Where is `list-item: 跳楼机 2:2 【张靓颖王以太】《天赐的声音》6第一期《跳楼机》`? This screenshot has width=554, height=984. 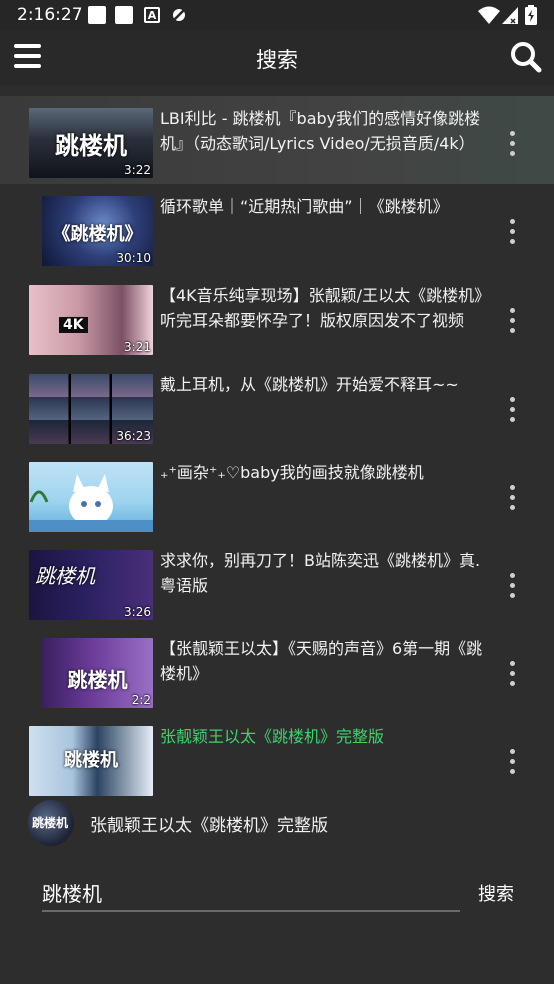 list-item: 跳楼机 2:2 【张靓颖王以太】《天赐的声音》6第一期《跳楼机》 is located at coordinates (277, 670).